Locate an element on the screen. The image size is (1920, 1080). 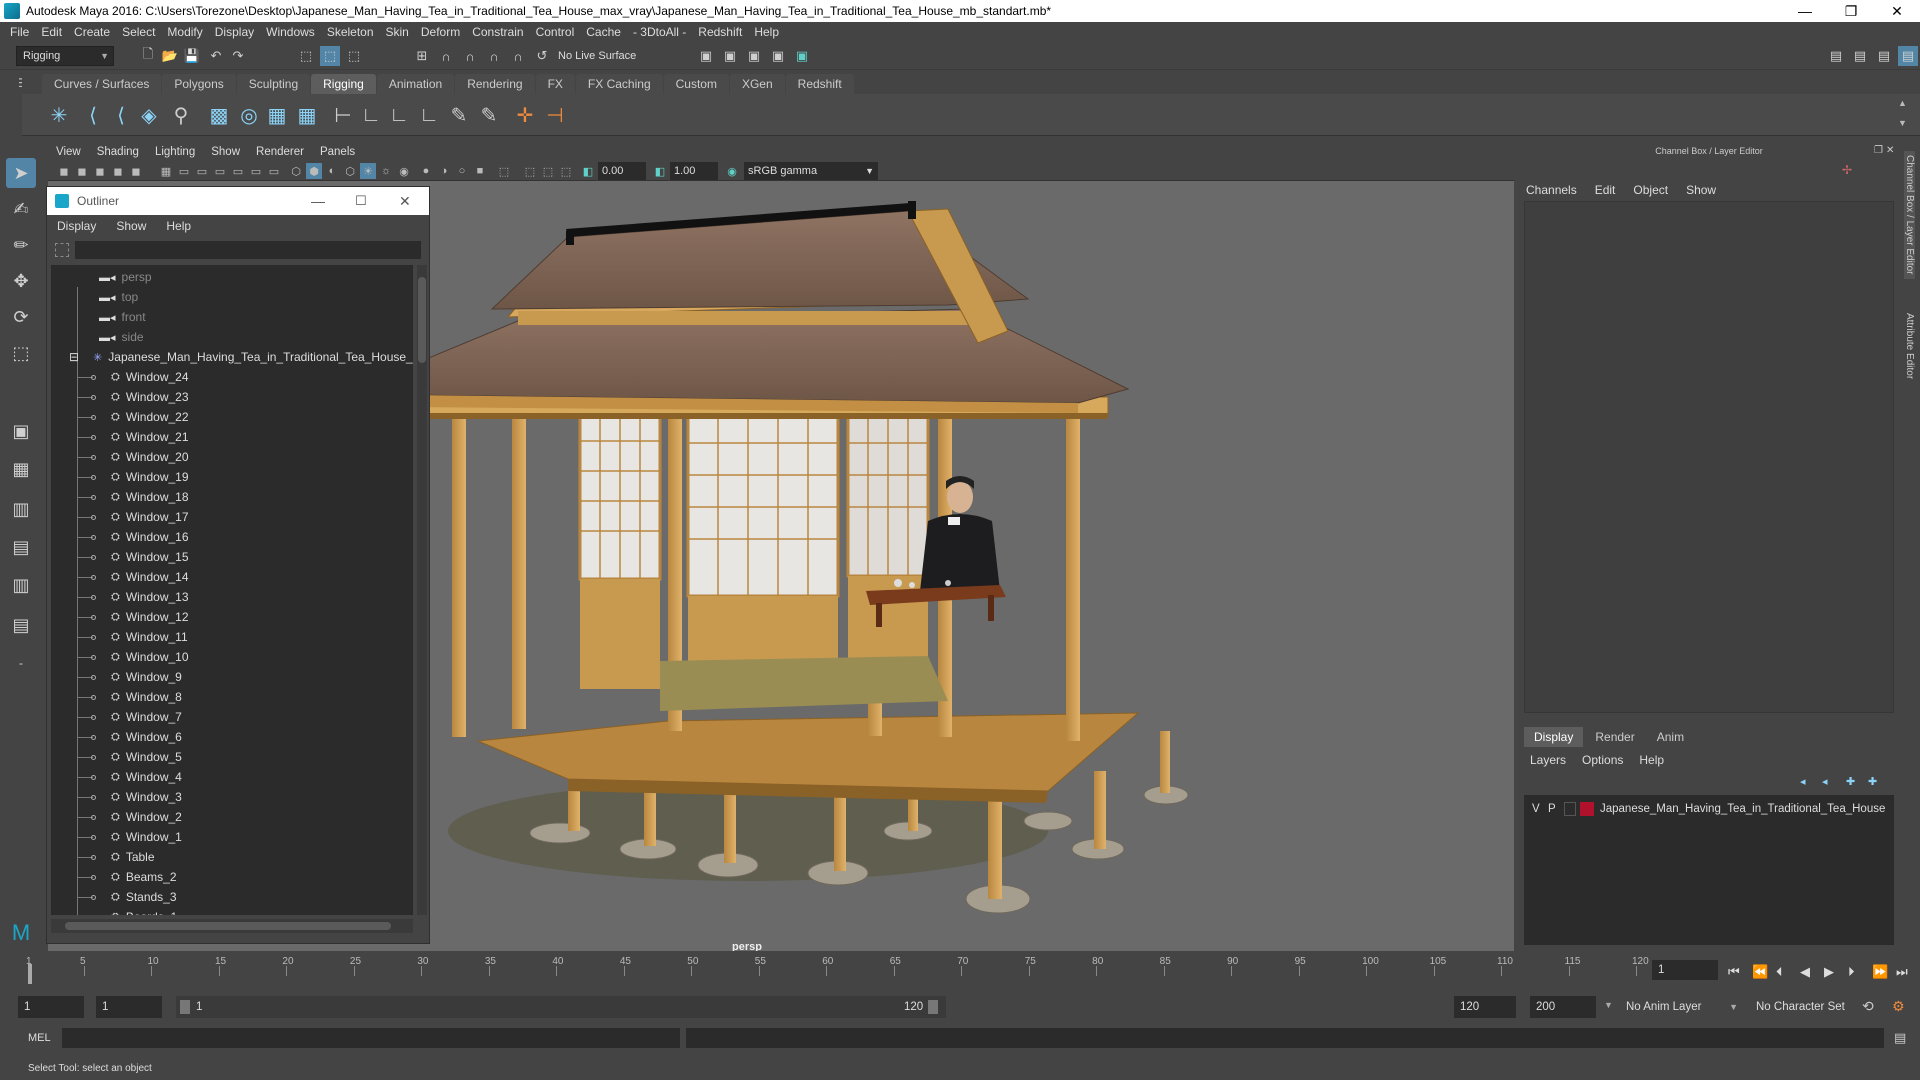
parent-constraint-icon: ⊢ is located at coordinates (343, 115).